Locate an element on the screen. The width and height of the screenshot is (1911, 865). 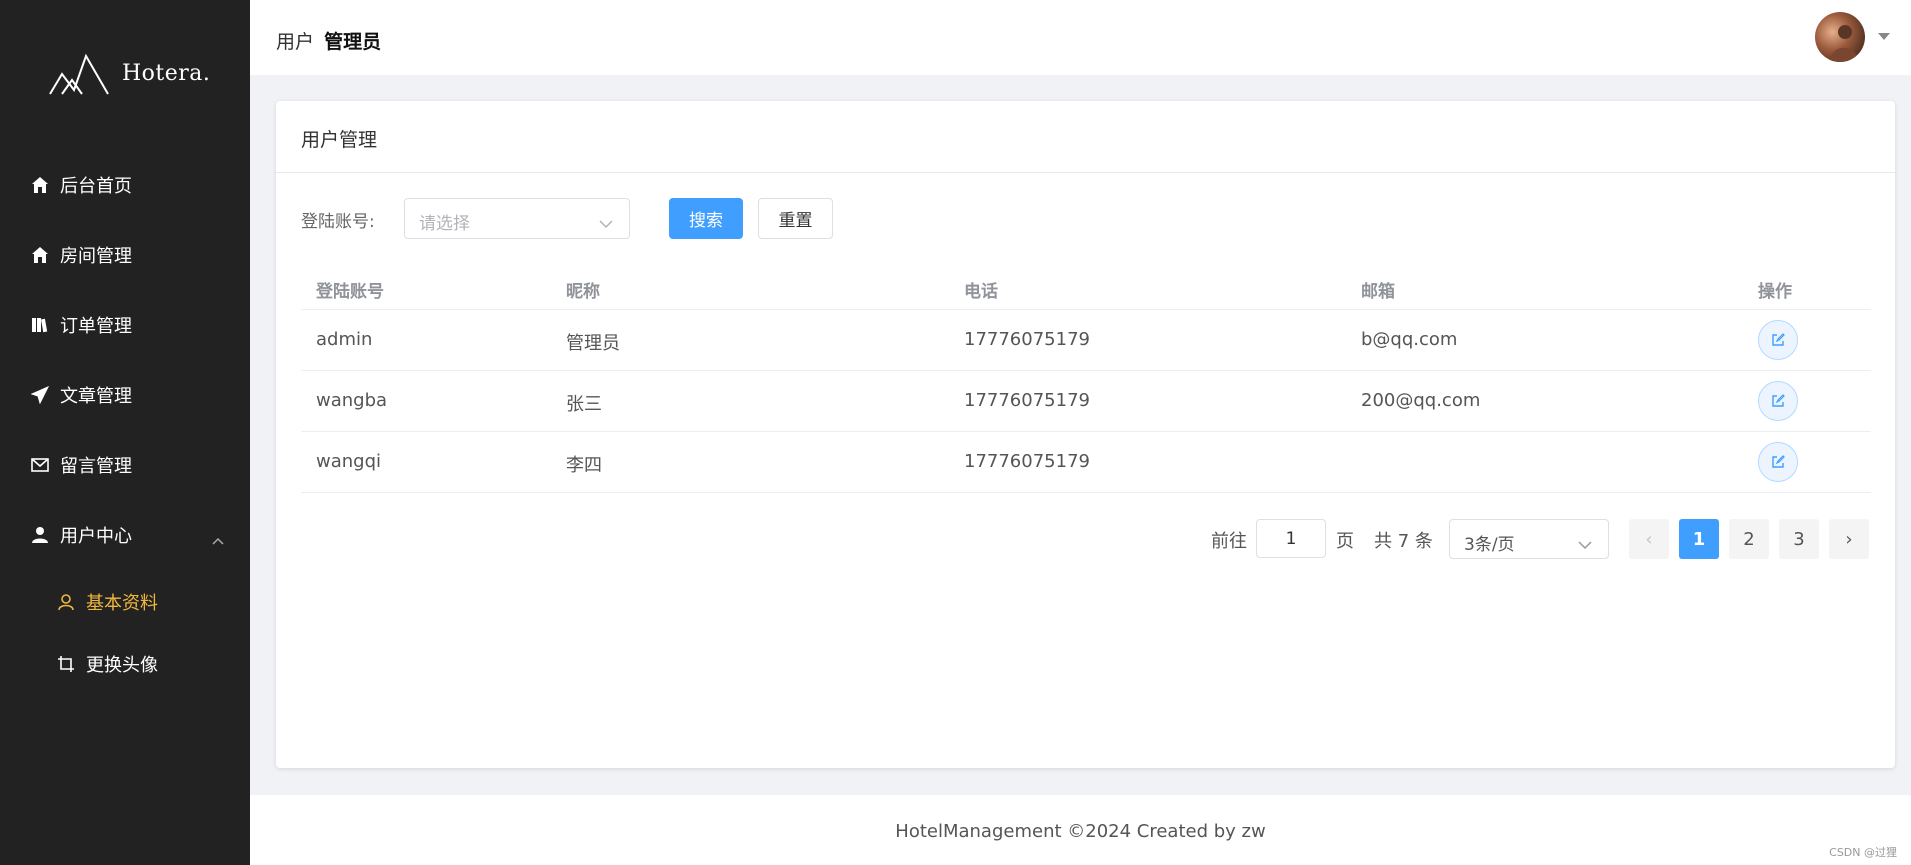
account-select-placeholder: 请选择 is located at coordinates (444, 224).